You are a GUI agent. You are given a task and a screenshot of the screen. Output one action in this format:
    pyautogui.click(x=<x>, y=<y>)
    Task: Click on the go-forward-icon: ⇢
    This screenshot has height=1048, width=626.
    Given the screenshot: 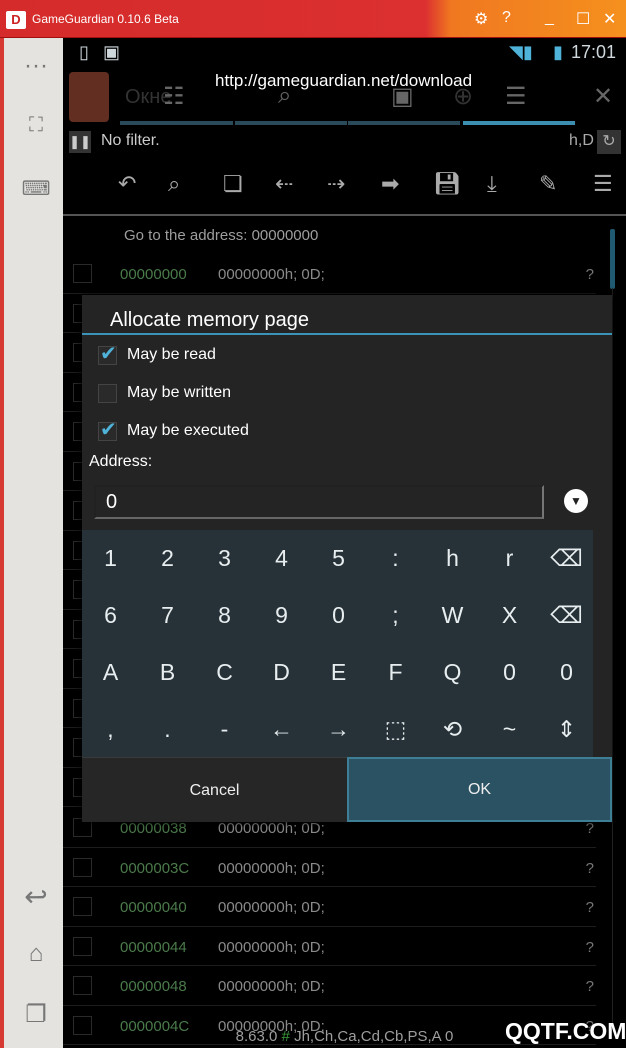 What is the action you would take?
    pyautogui.click(x=336, y=184)
    